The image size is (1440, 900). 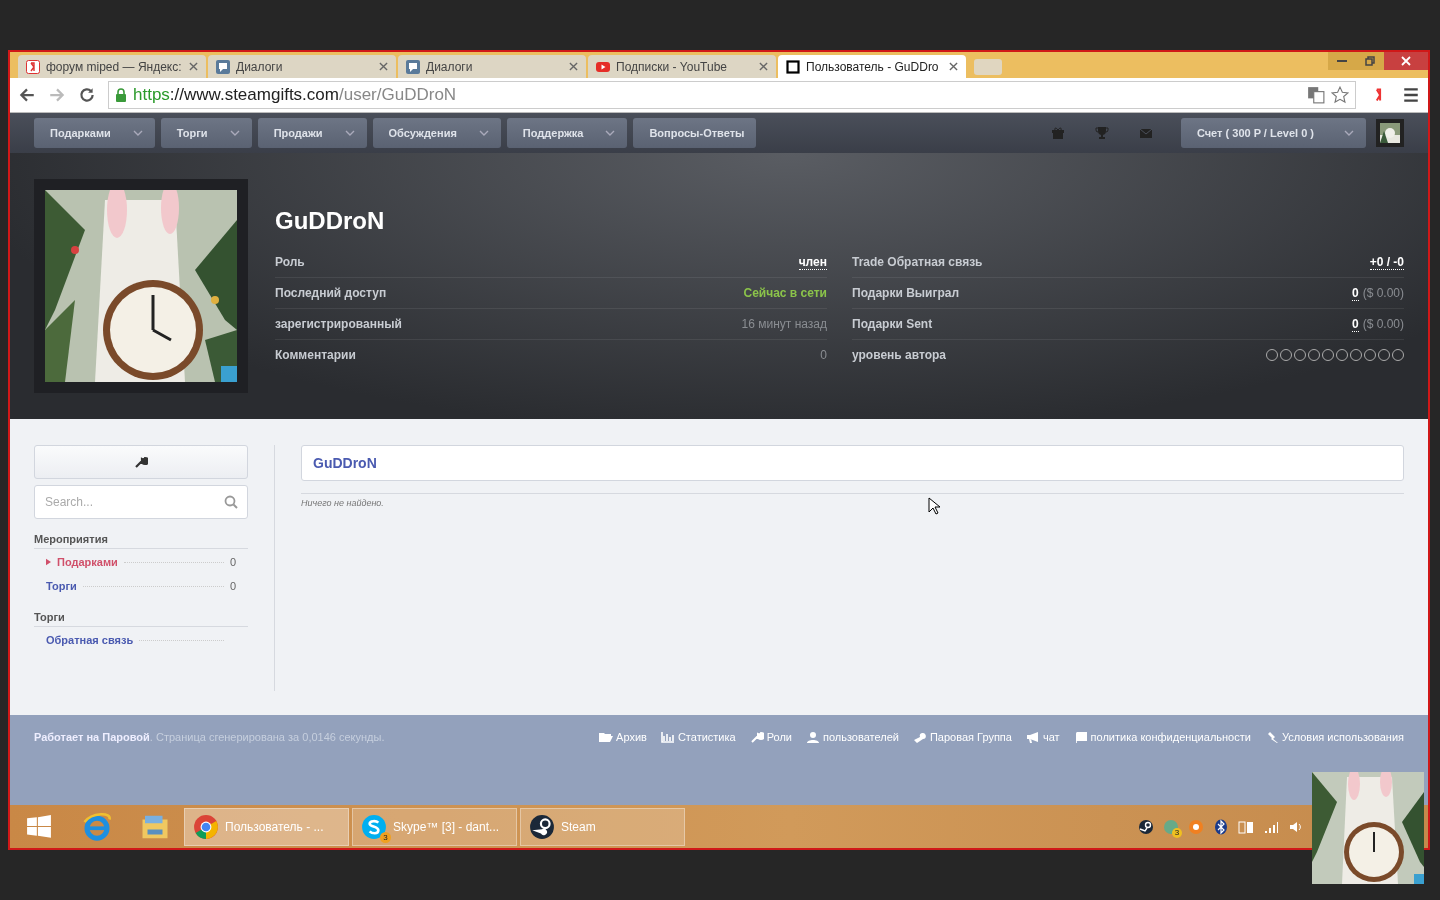 I want to click on tab-title: Диалоги, so click(x=260, y=66).